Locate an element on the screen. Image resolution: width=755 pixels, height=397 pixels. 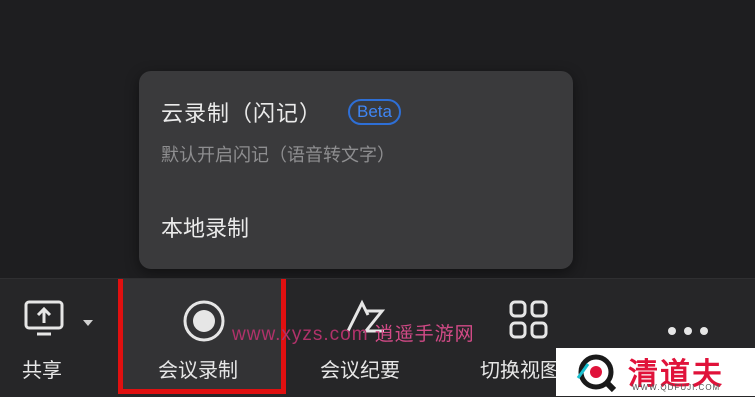
screen-share-icon is located at coordinates (46, 321).